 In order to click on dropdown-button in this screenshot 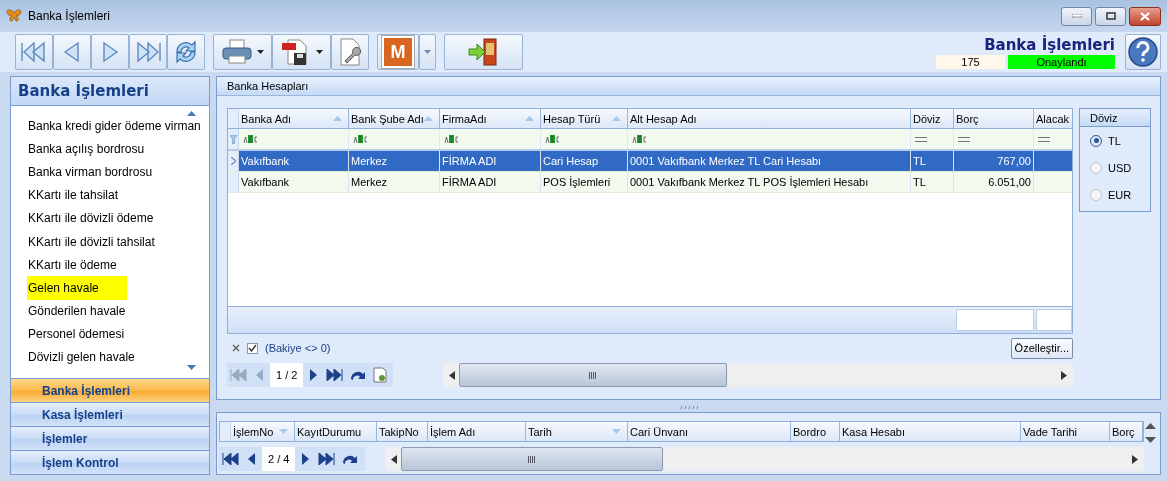, I will do `click(427, 52)`.